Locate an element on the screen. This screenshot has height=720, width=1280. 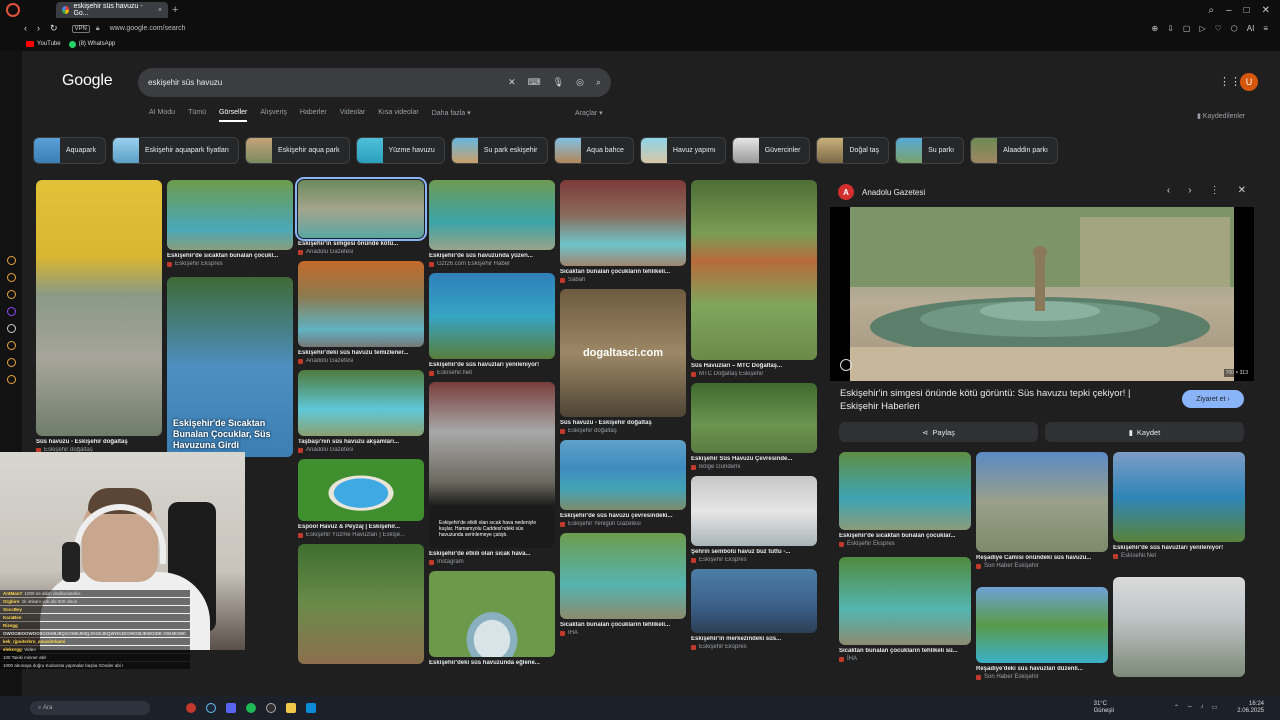
opera-logo-icon is located at coordinates (13, 10).